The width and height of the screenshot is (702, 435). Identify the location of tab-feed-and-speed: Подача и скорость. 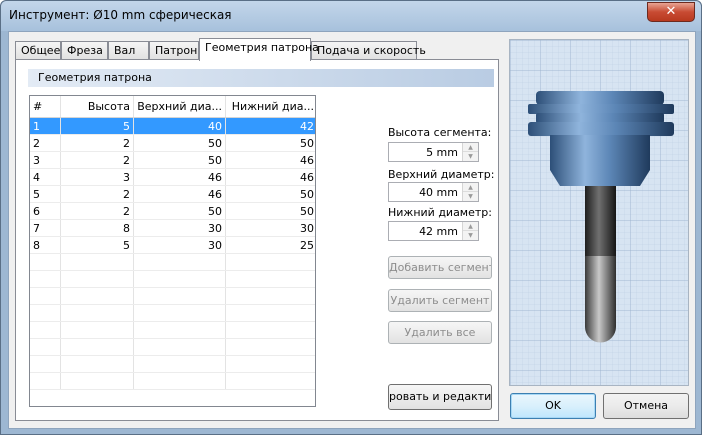
(368, 50).